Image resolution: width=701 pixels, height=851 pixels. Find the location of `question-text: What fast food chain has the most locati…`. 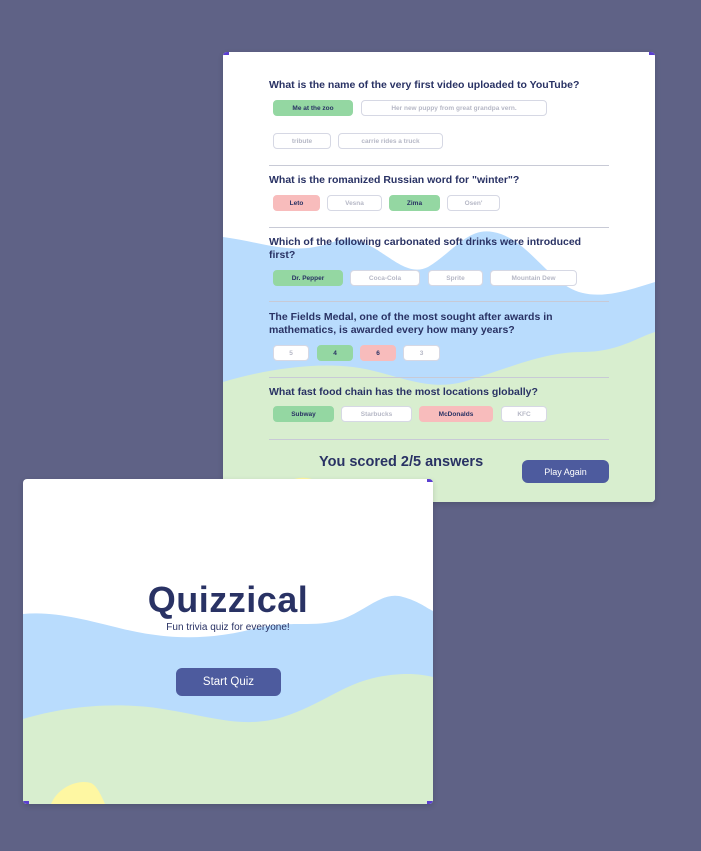

question-text: What fast food chain has the most locati… is located at coordinates (403, 392).